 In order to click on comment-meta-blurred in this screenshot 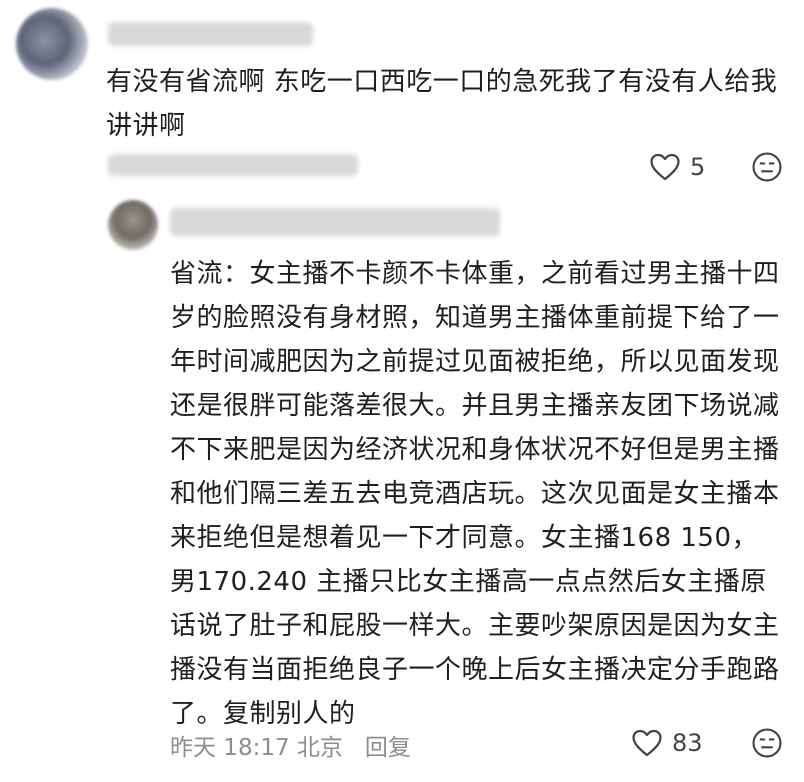, I will do `click(233, 165)`.